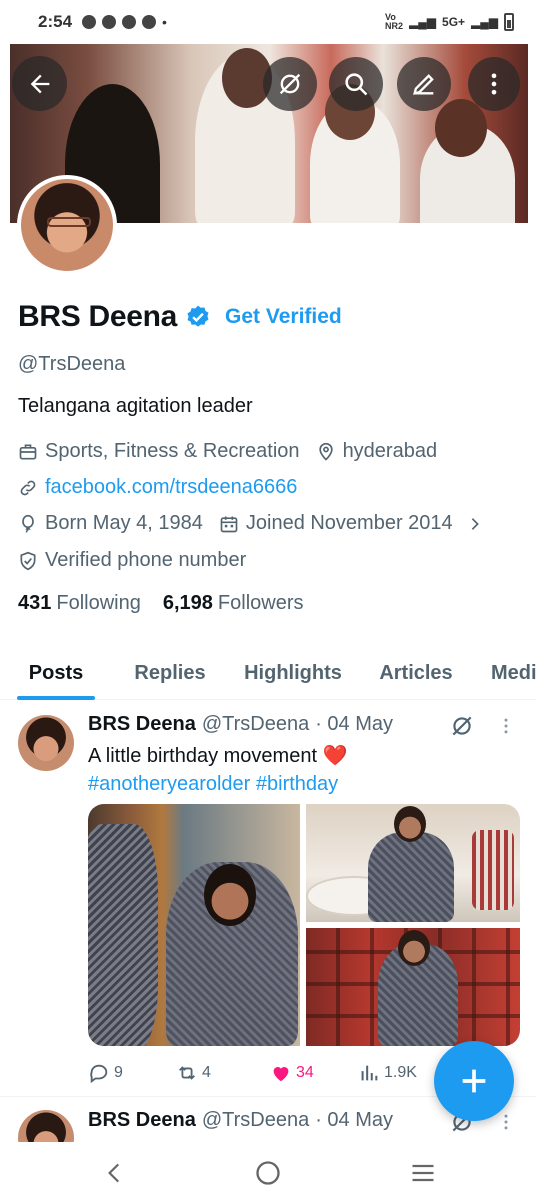 The width and height of the screenshot is (536, 1200). What do you see at coordinates (124, 523) in the screenshot?
I see `profile-born: Born May 4, 1984` at bounding box center [124, 523].